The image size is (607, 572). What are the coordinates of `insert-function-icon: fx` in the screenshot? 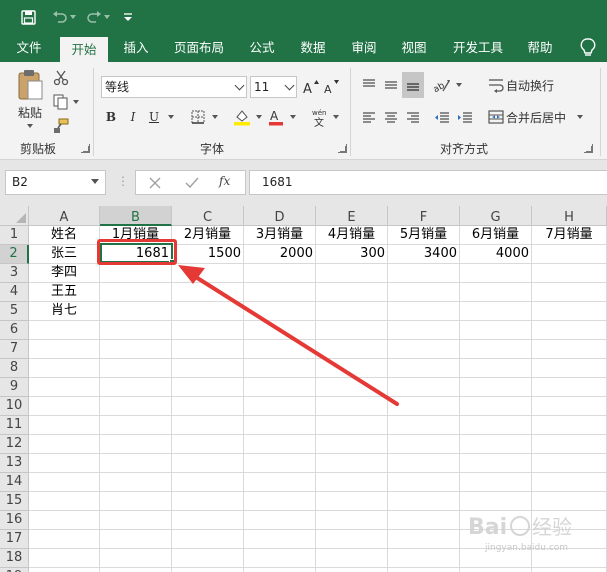 It's located at (224, 181).